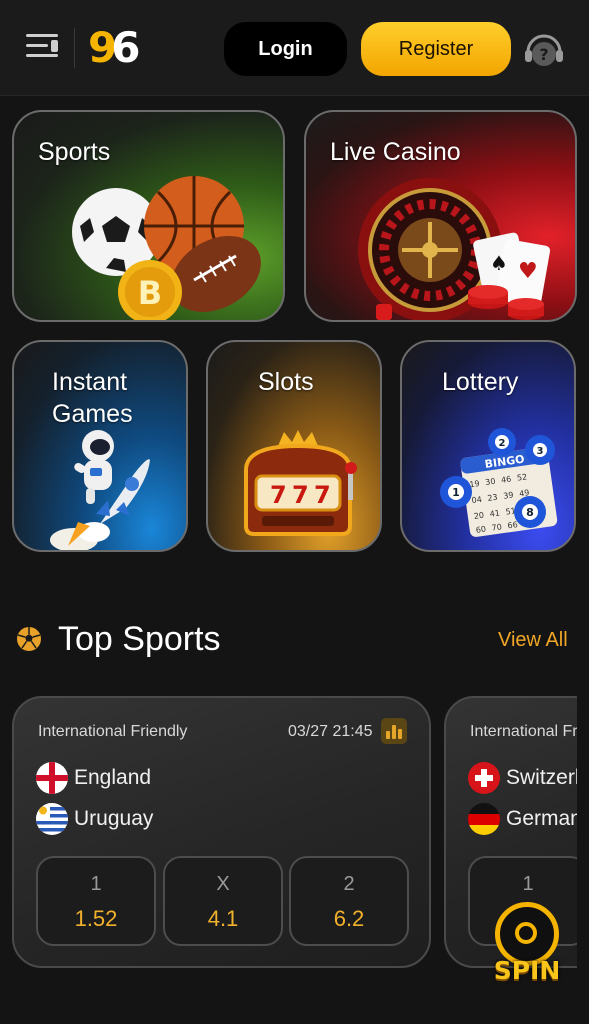 The width and height of the screenshot is (589, 1024). Describe the element at coordinates (521, 477) in the screenshot. I see `svg-text: 52` at that location.